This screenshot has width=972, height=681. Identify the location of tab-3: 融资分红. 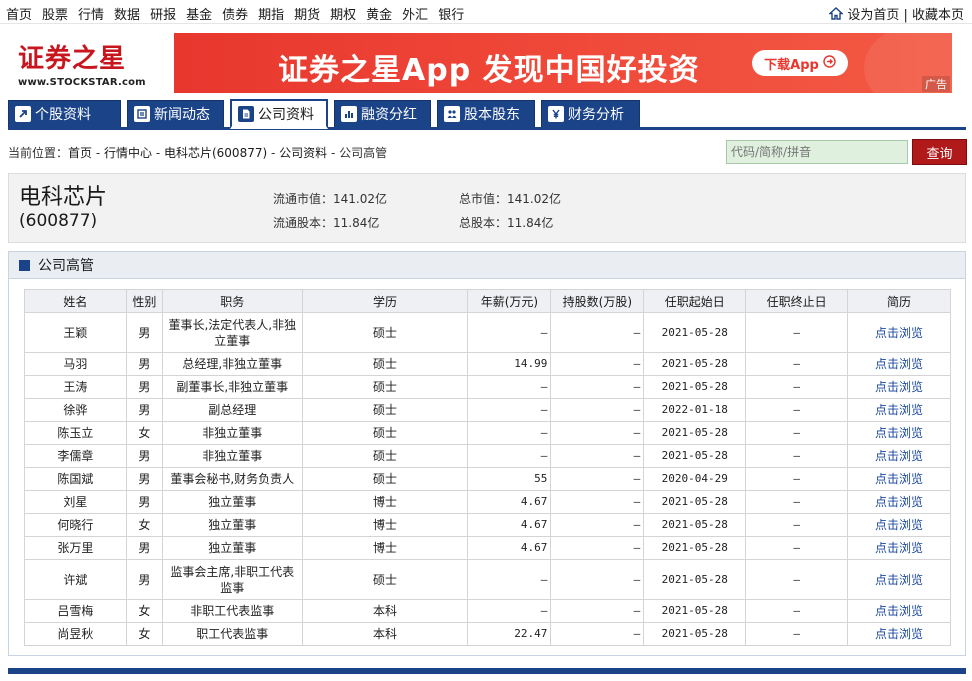
(382, 113).